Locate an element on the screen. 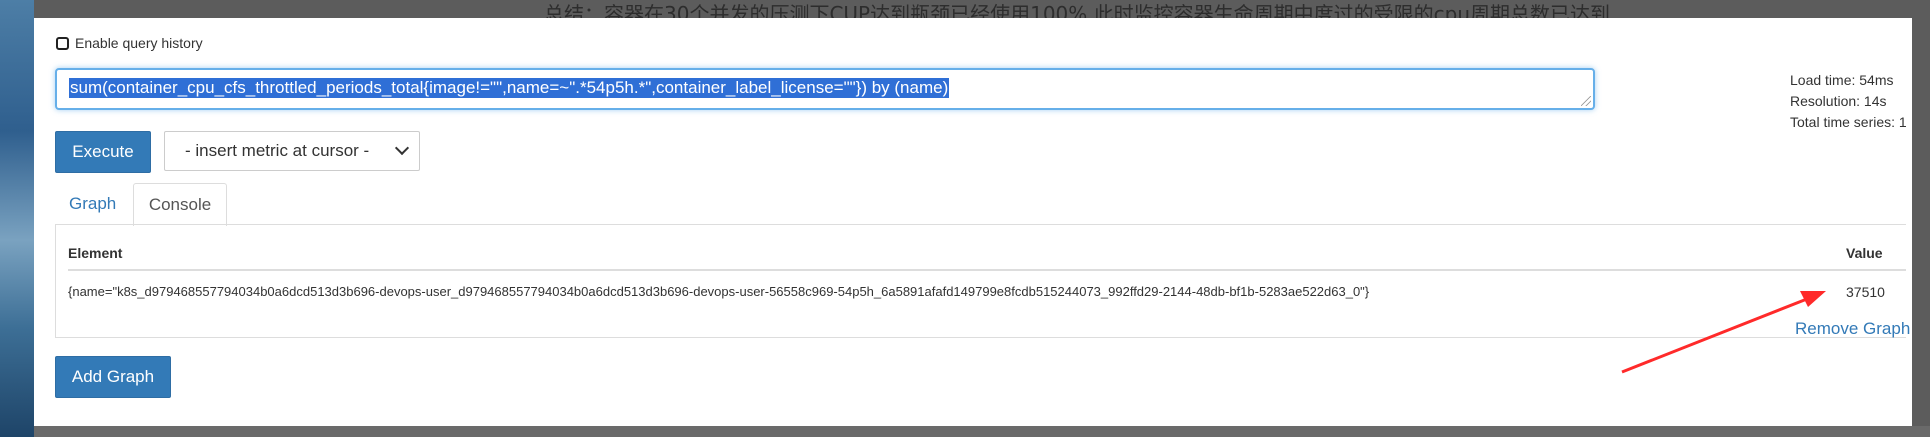 The height and width of the screenshot is (437, 1930). annotation-arrow-icon is located at coordinates (1723, 332).